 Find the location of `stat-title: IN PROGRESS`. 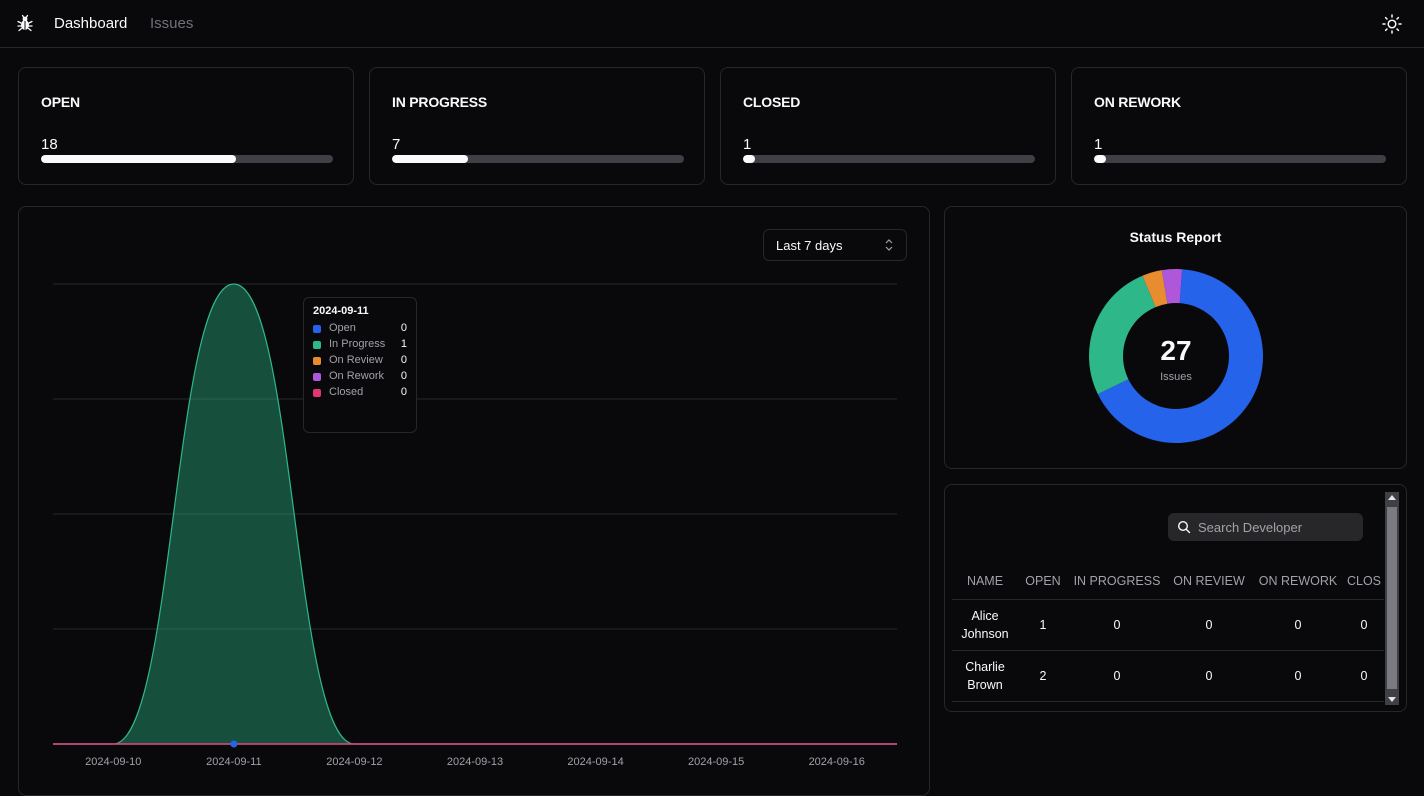

stat-title: IN PROGRESS is located at coordinates (440, 102).